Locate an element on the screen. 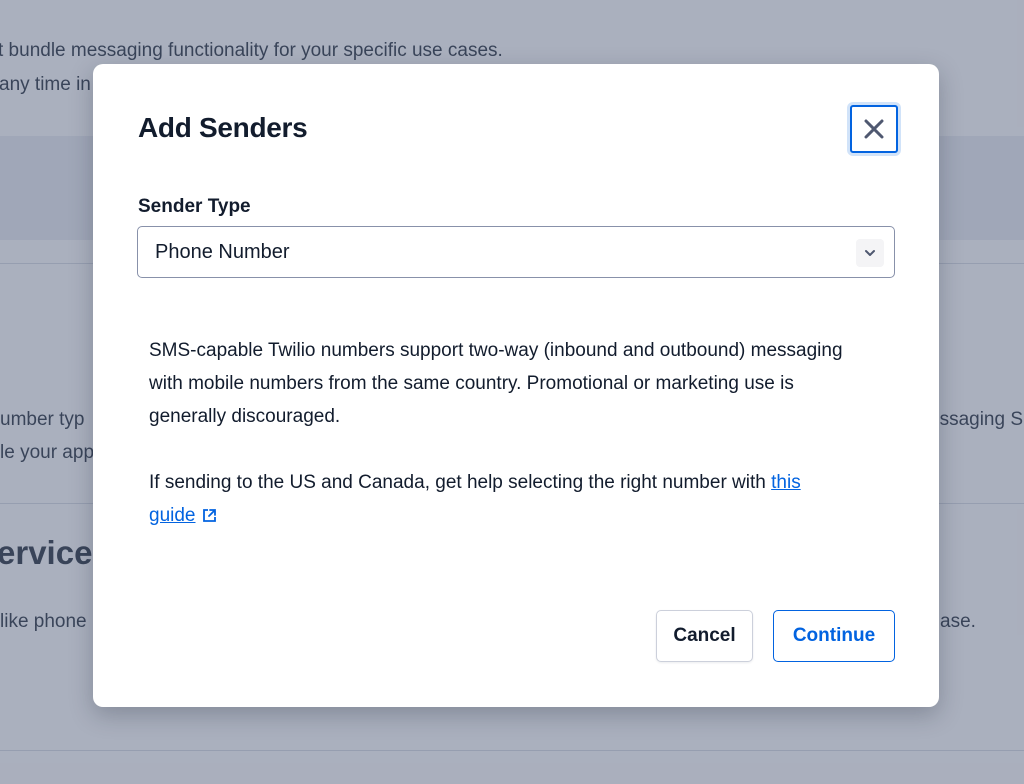 Image resolution: width=1024 pixels, height=784 pixels. close-icon is located at coordinates (874, 129).